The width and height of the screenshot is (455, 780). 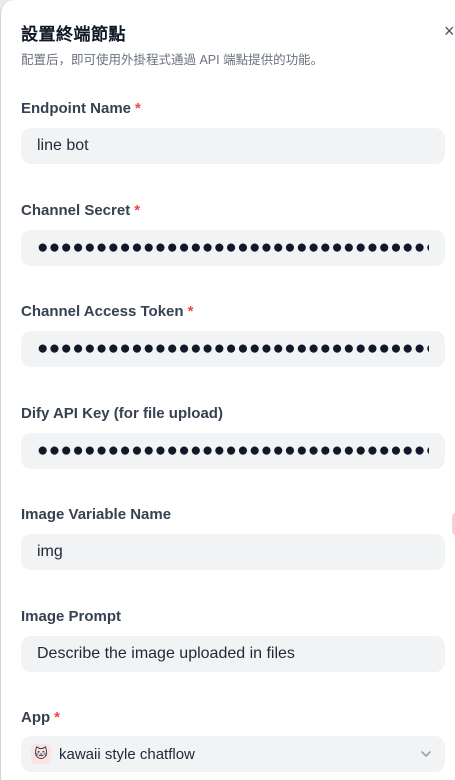 What do you see at coordinates (233, 654) in the screenshot?
I see `image-prompt-input: Describe the image uploaded in files` at bounding box center [233, 654].